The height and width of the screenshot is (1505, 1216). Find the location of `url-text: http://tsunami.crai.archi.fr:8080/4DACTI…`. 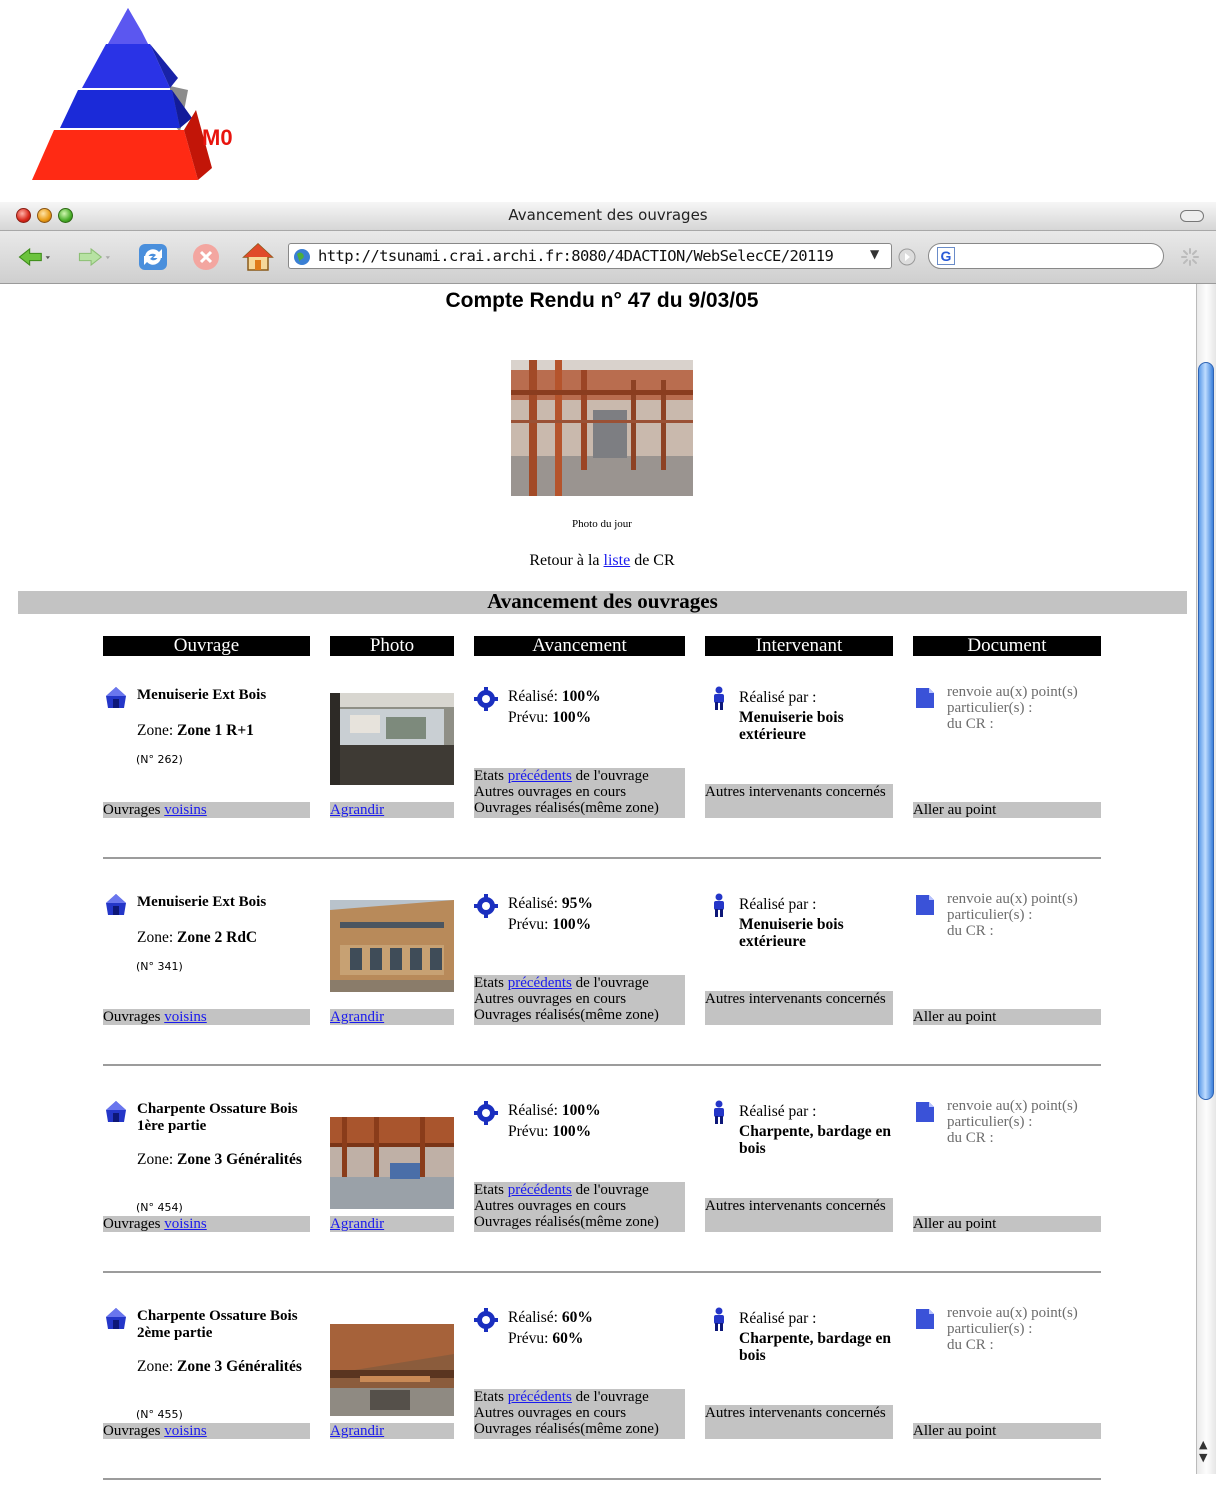

url-text: http://tsunami.crai.archi.fr:8080/4DACTI… is located at coordinates (576, 256).